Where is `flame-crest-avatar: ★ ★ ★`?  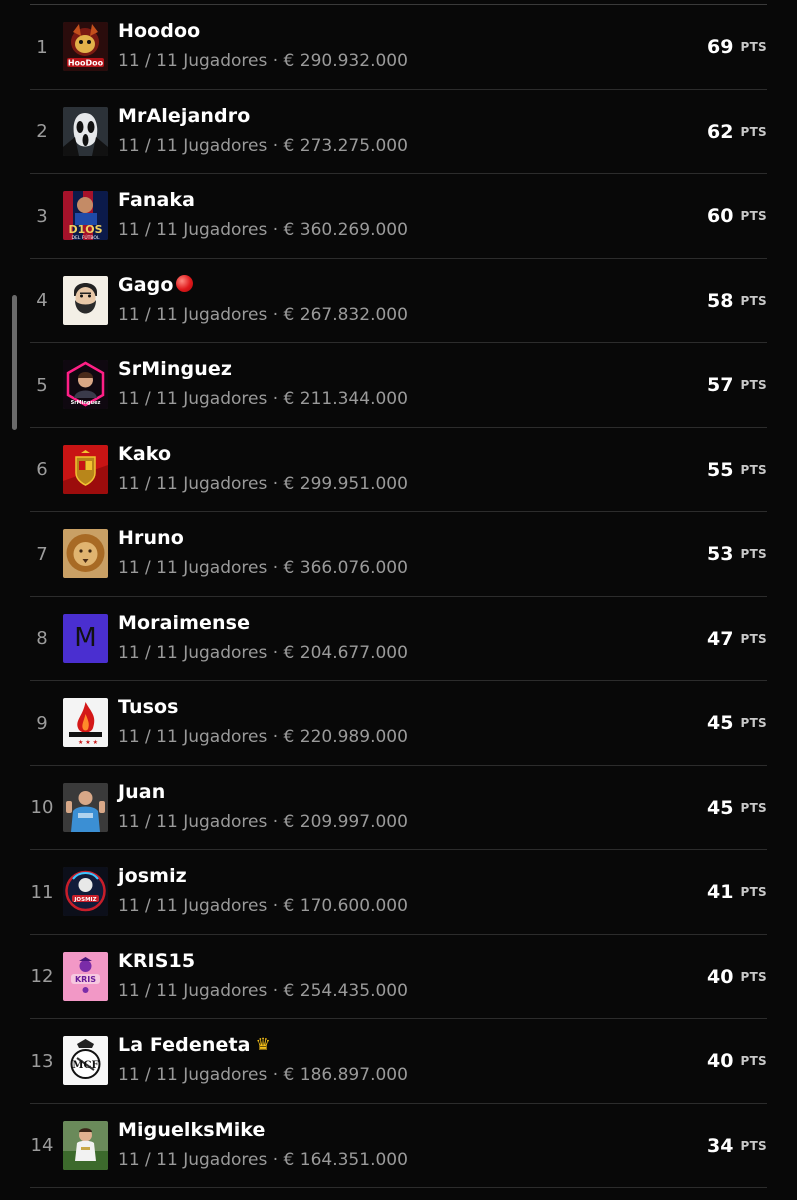
flame-crest-avatar: ★ ★ ★ is located at coordinates (85, 722).